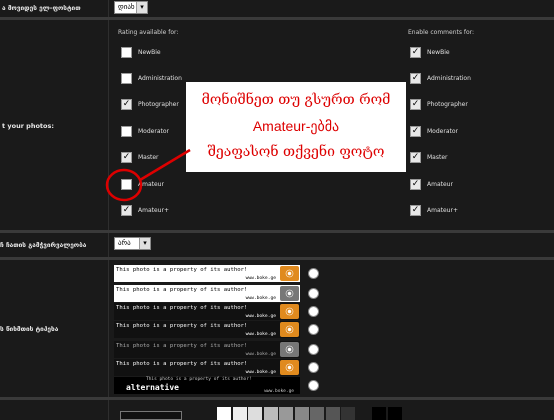 The image size is (554, 420). I want to click on email-notify-row, so click(277, 8).